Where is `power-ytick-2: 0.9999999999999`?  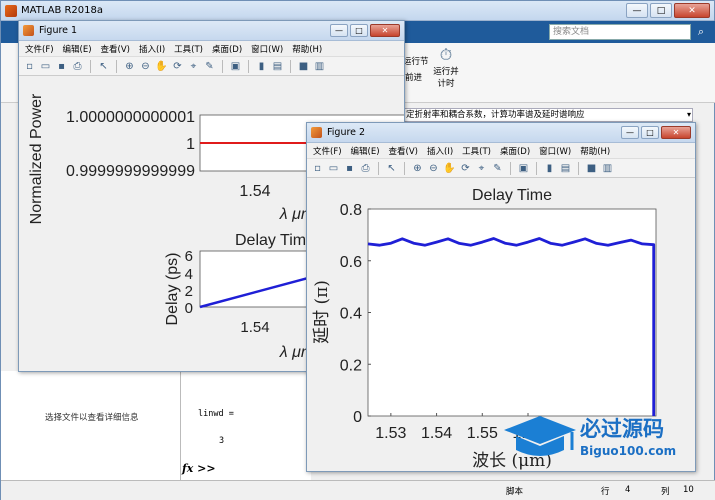 power-ytick-2: 0.9999999999999 is located at coordinates (130, 171).